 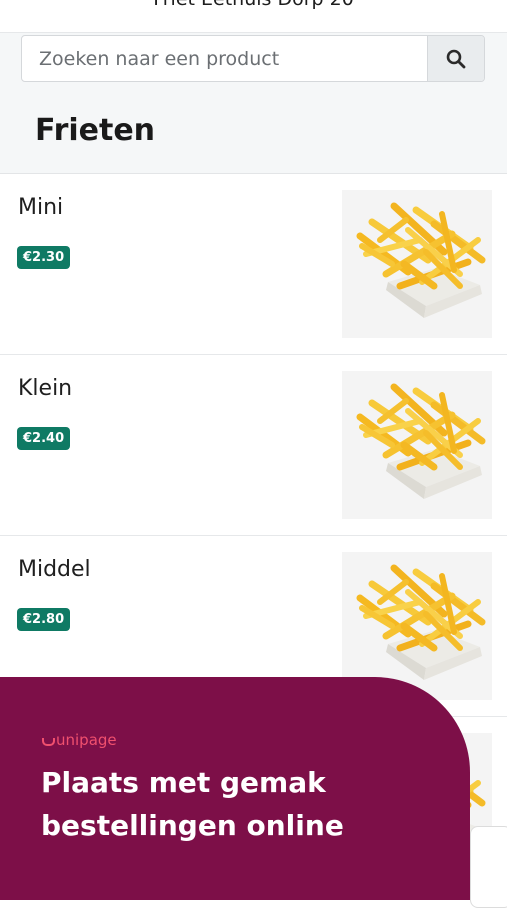 I want to click on product-name: Mini, so click(x=41, y=207).